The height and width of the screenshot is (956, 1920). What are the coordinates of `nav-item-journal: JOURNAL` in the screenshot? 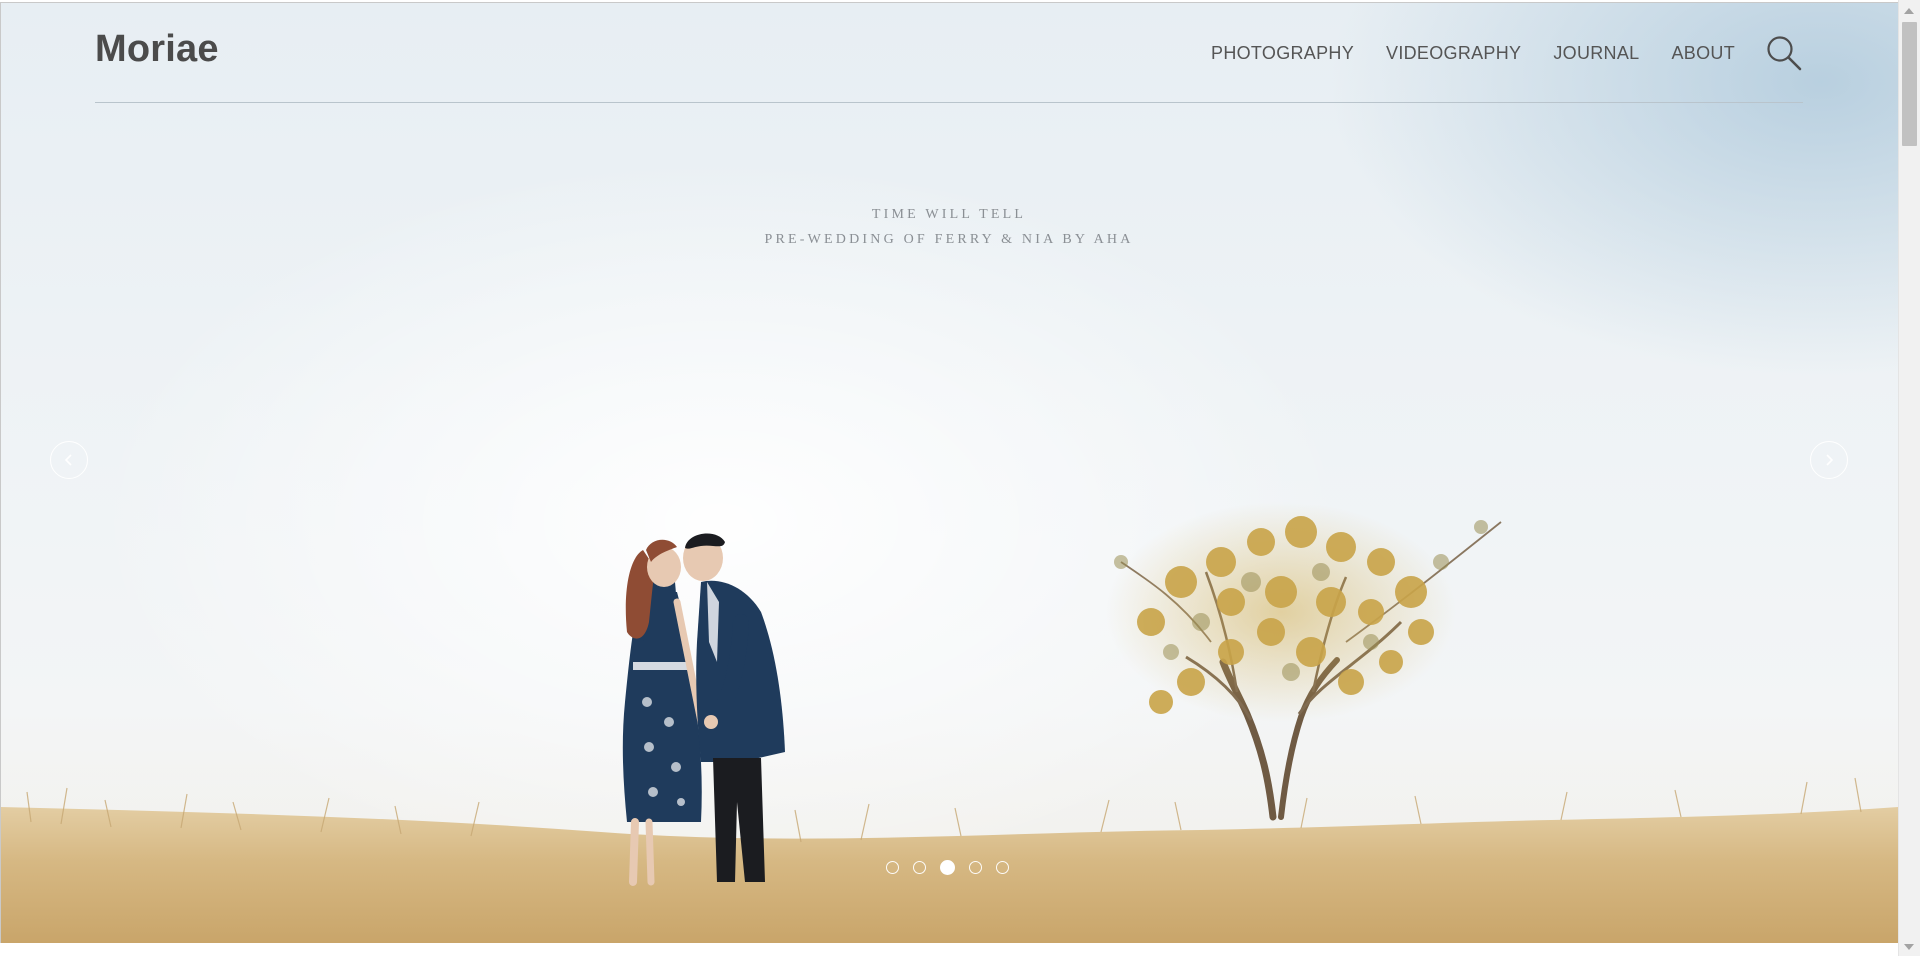 It's located at (1596, 53).